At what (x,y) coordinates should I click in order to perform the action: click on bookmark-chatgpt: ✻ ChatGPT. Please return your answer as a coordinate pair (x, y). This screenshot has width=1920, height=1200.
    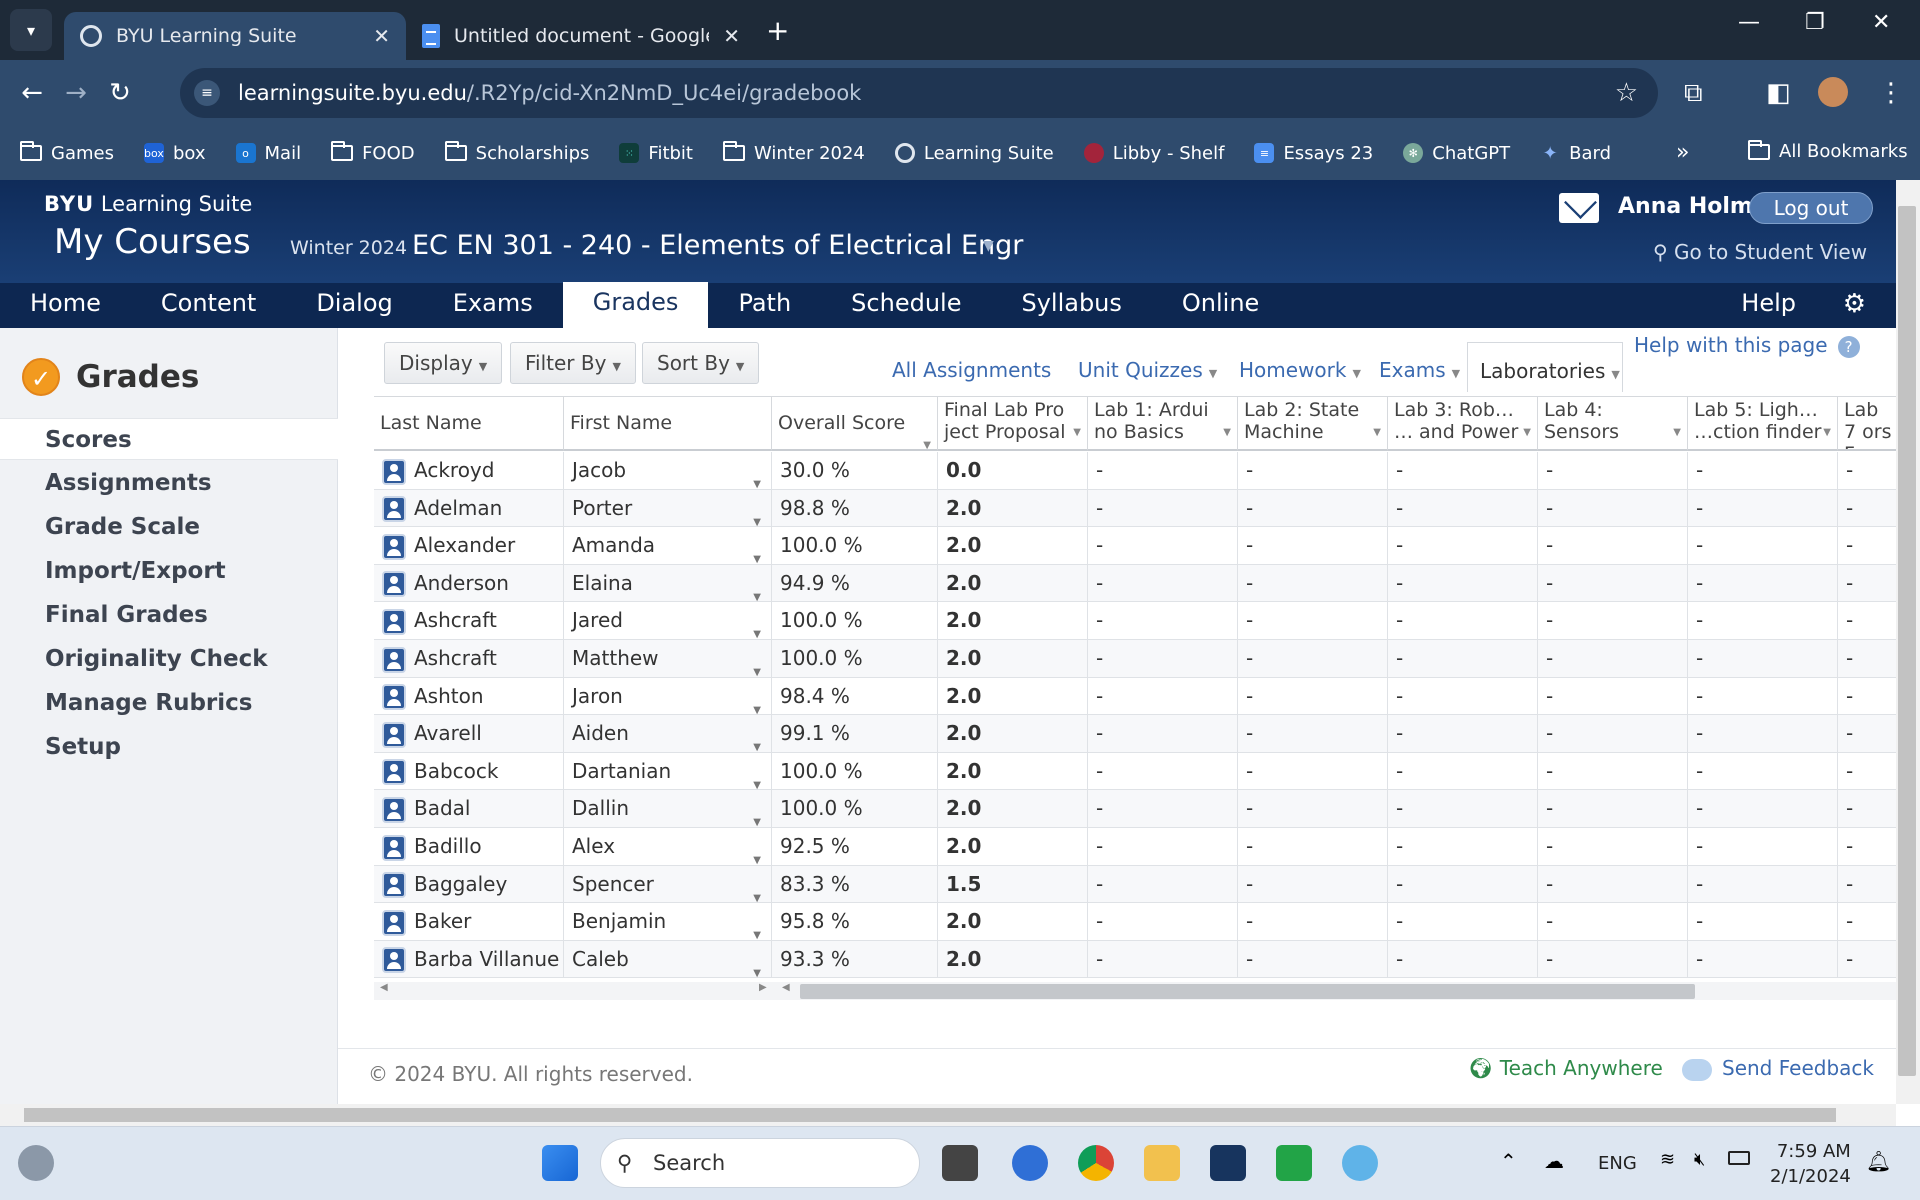
    Looking at the image, I should click on (1456, 153).